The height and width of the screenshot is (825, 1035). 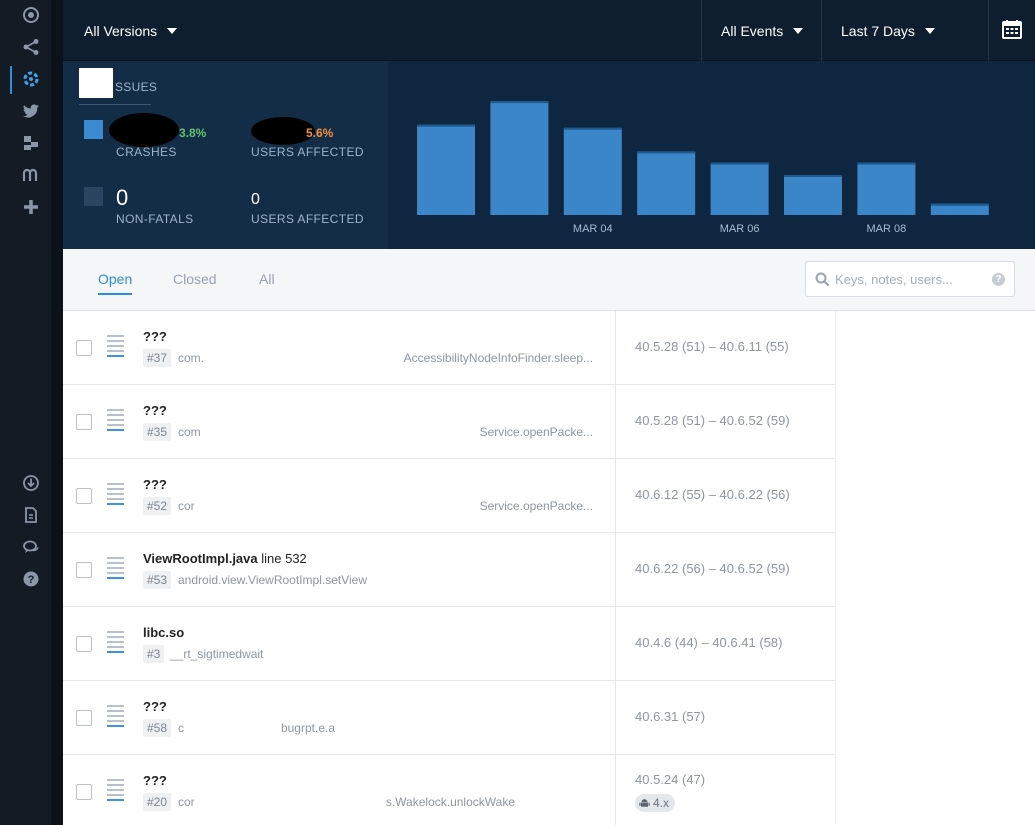 What do you see at coordinates (31, 547) in the screenshot?
I see `chat-icon` at bounding box center [31, 547].